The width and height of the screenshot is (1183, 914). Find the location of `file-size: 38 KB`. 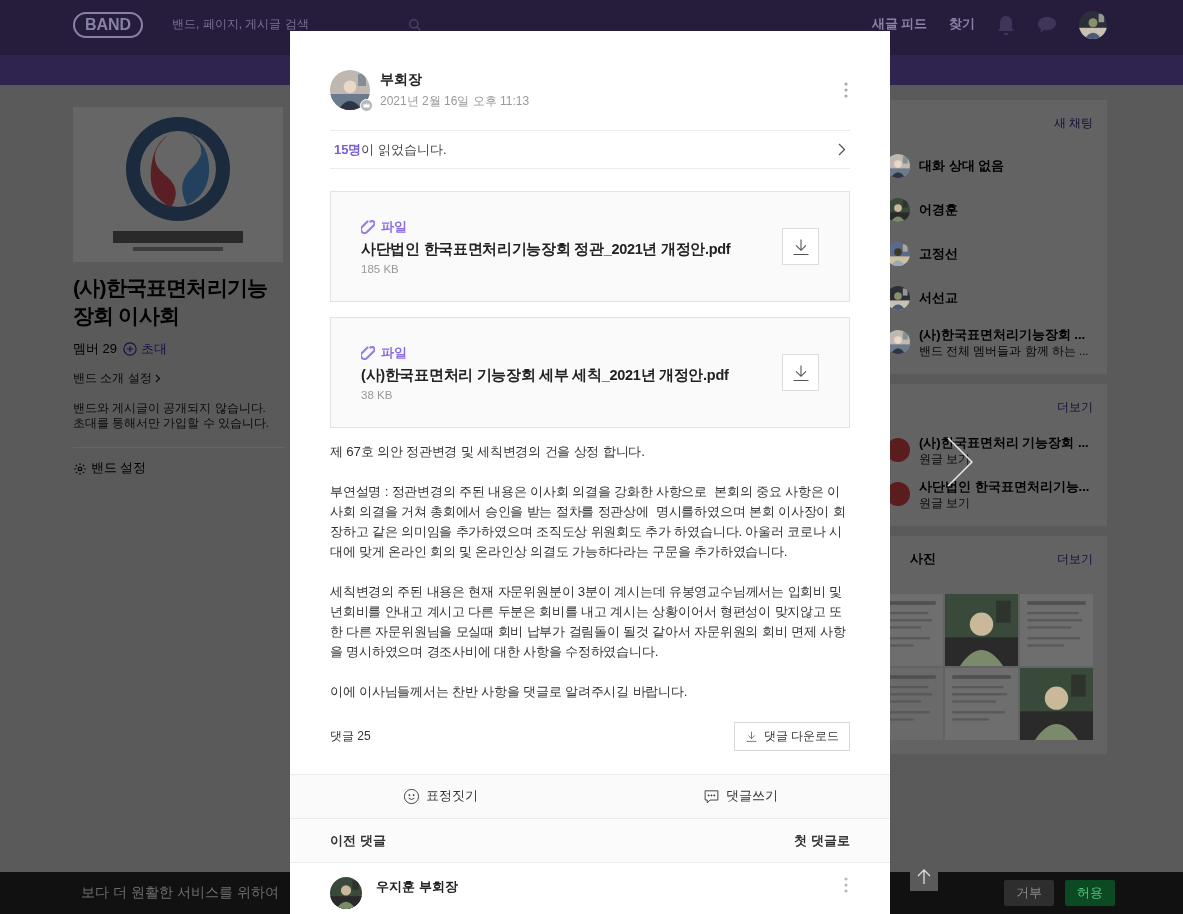

file-size: 38 KB is located at coordinates (377, 395).